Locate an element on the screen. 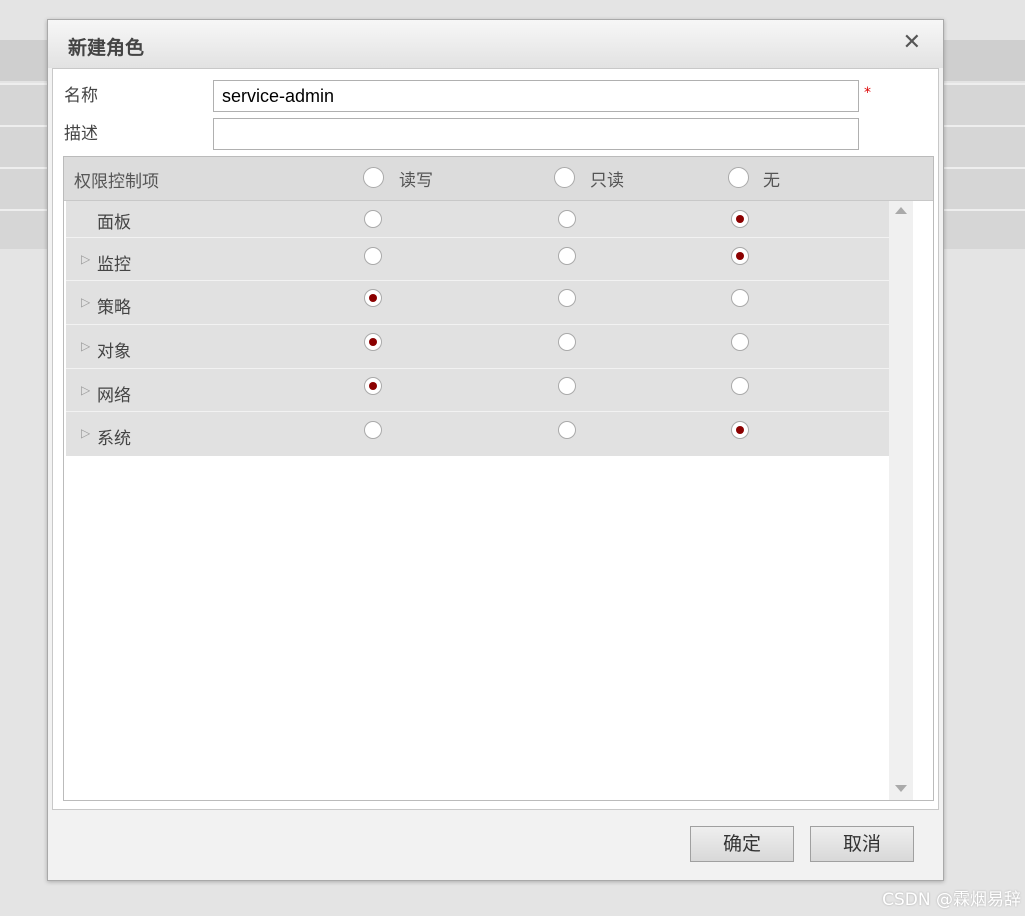 The image size is (1025, 916). close-icon: ✕ is located at coordinates (912, 42).